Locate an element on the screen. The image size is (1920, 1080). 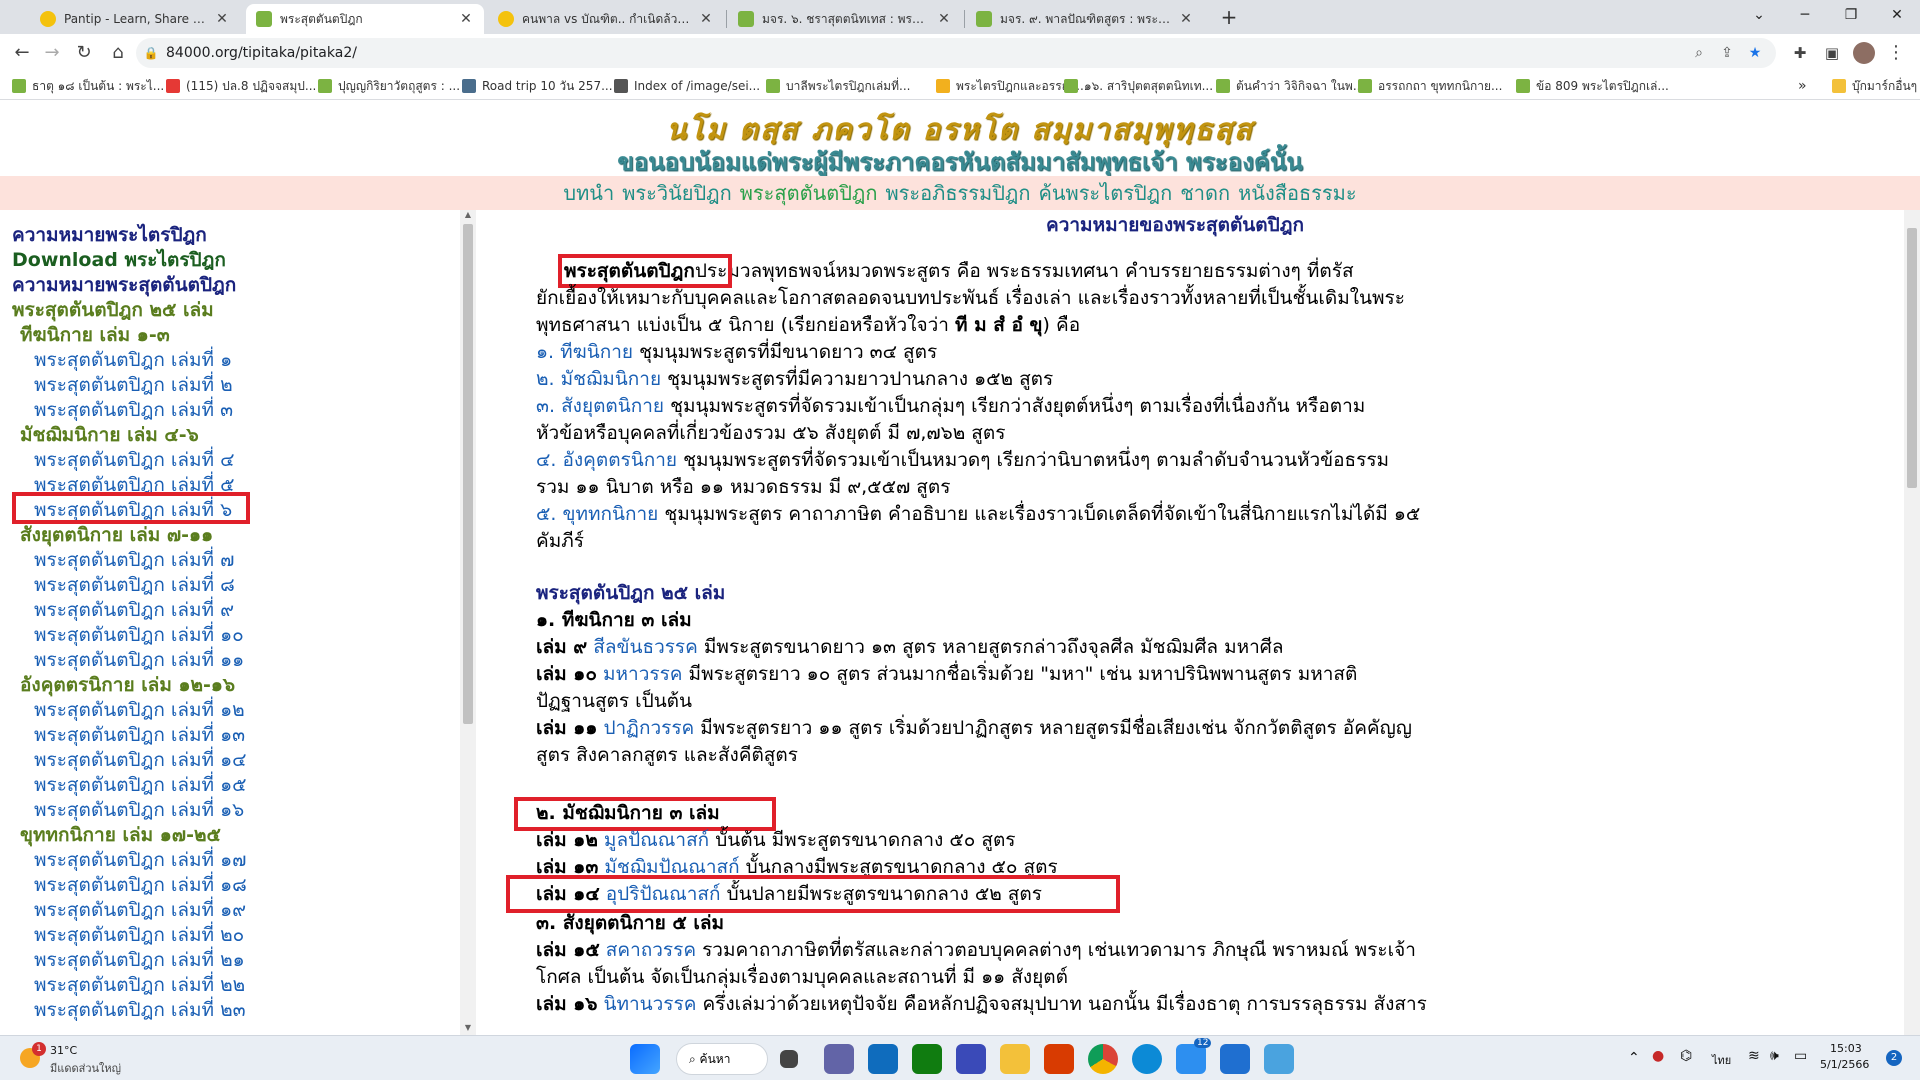
nav-link: ค้นพระไตรปิฎก is located at coordinates (1105, 193).